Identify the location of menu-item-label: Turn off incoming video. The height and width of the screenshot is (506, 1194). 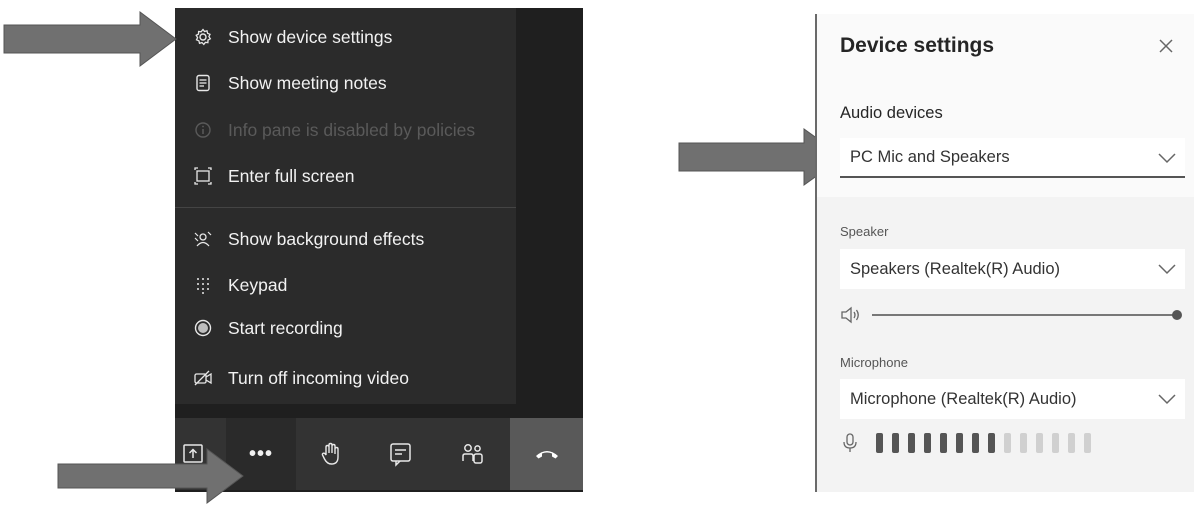
(318, 377).